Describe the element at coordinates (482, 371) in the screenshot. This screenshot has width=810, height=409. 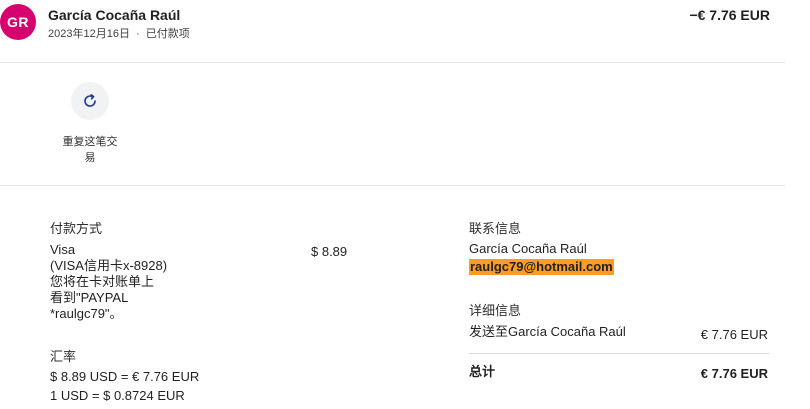
I see `total-label: 总计` at that location.